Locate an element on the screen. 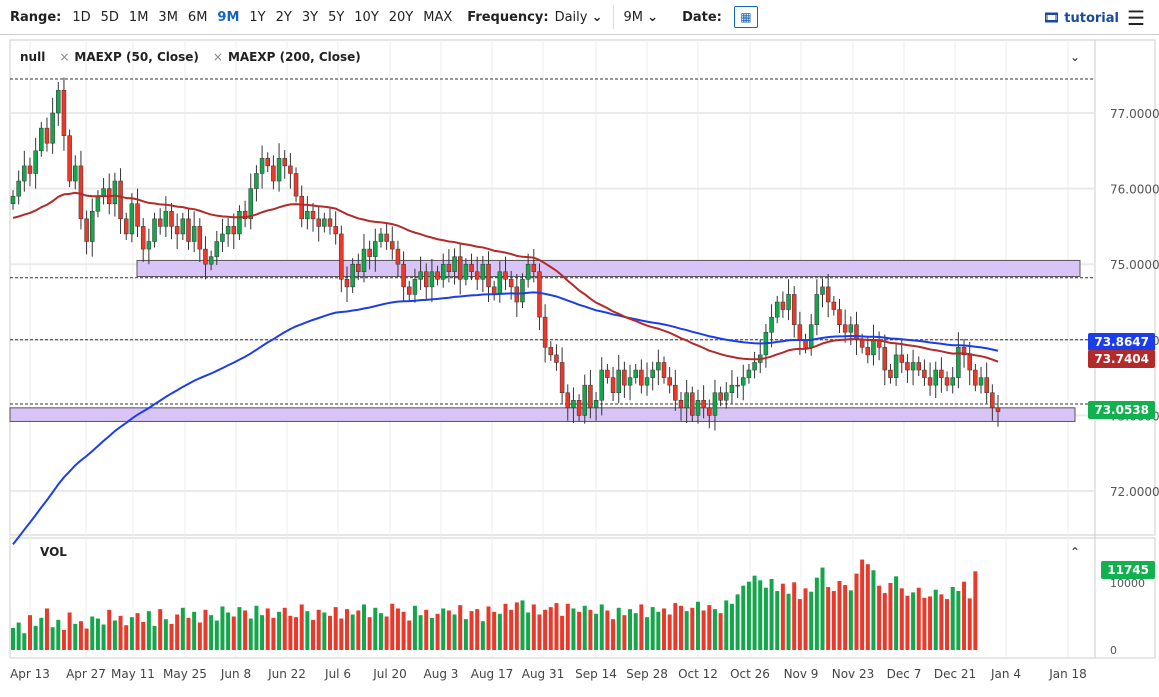  x-tick-label: Jun 8 is located at coordinates (235, 674).